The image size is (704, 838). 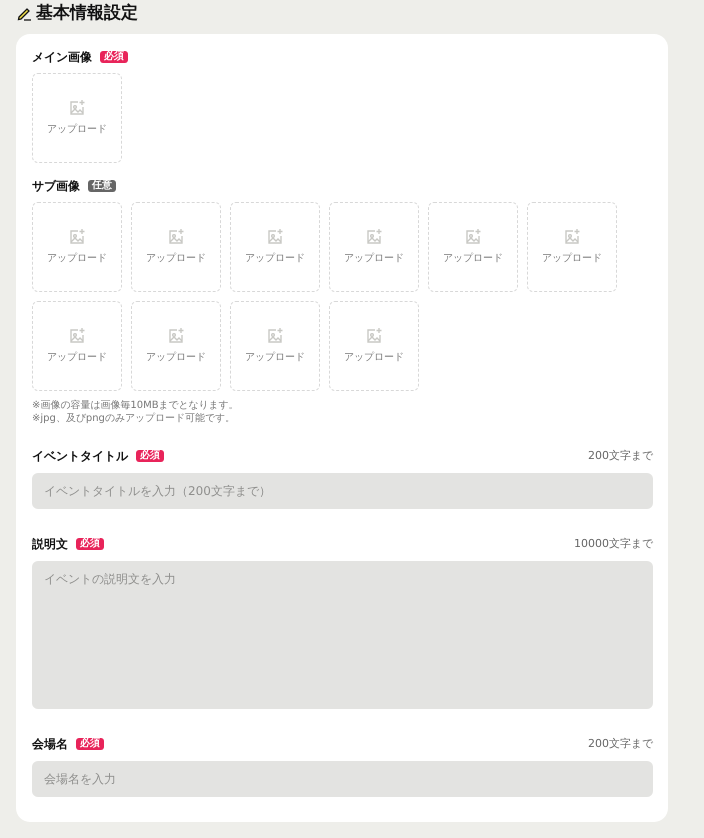 I want to click on text-field: イベントタイトルを入力（200文字まで）, so click(x=342, y=491).